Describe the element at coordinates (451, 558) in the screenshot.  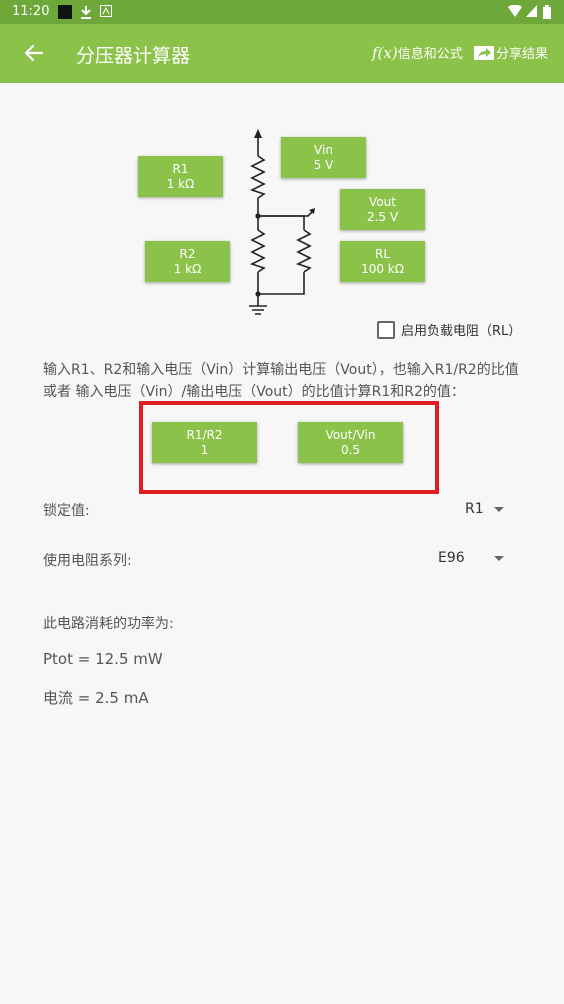
I see `resistor-series-select: E96` at that location.